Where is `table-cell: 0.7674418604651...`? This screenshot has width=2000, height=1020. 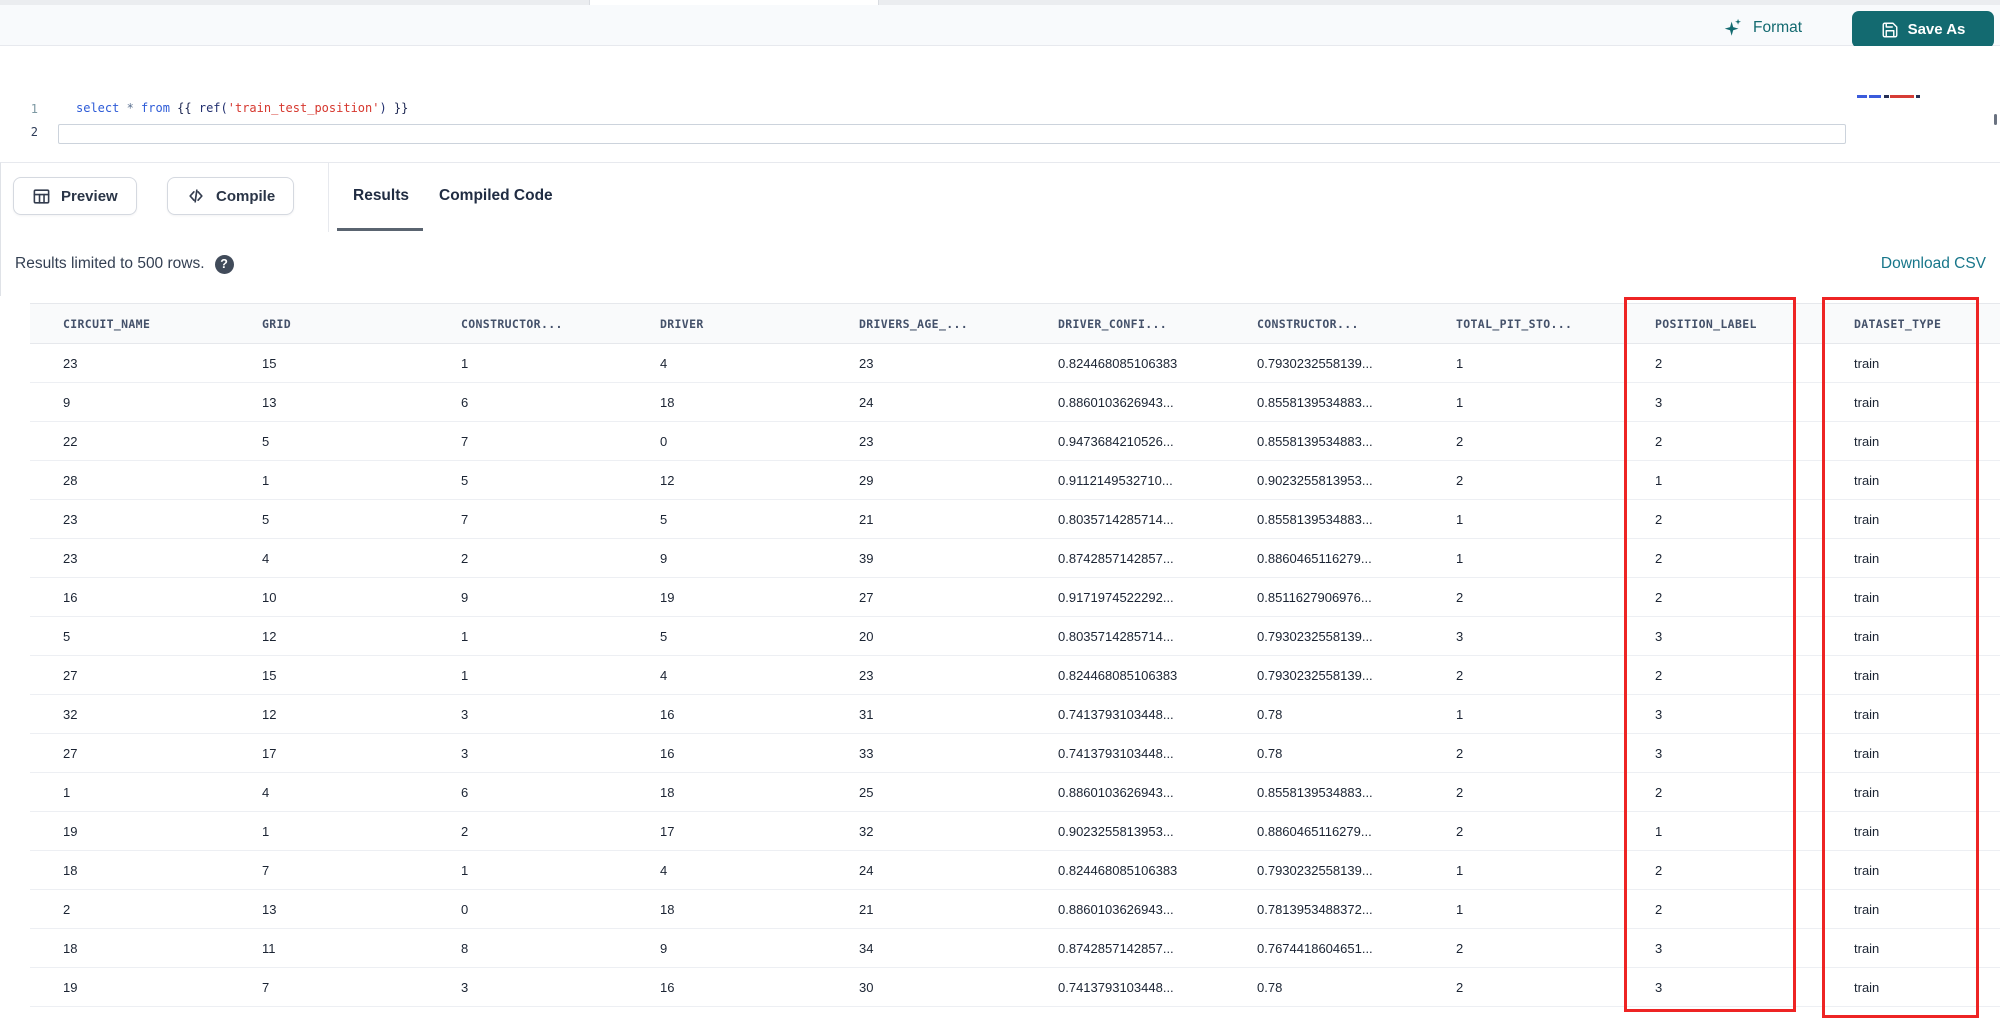 table-cell: 0.7674418604651... is located at coordinates (1323, 948).